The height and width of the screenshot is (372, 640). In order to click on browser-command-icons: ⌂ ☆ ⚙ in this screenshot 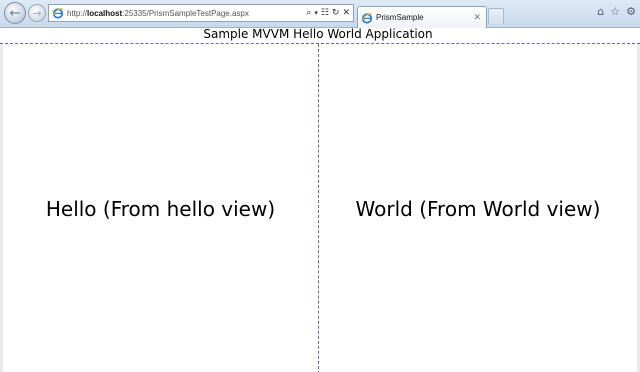, I will do `click(616, 11)`.